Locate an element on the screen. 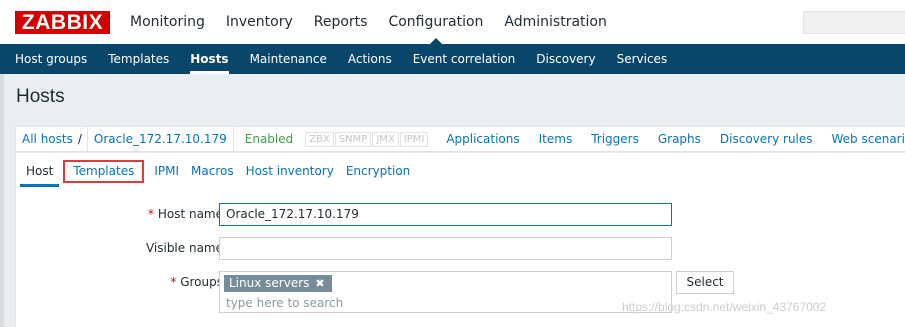  submenu-services: Services is located at coordinates (642, 59).